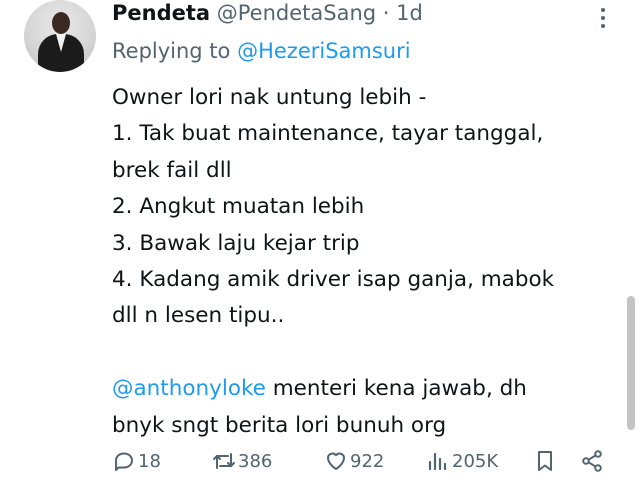 The image size is (640, 480). I want to click on tweet-line: 2. Angkut muatan lebih, so click(238, 207).